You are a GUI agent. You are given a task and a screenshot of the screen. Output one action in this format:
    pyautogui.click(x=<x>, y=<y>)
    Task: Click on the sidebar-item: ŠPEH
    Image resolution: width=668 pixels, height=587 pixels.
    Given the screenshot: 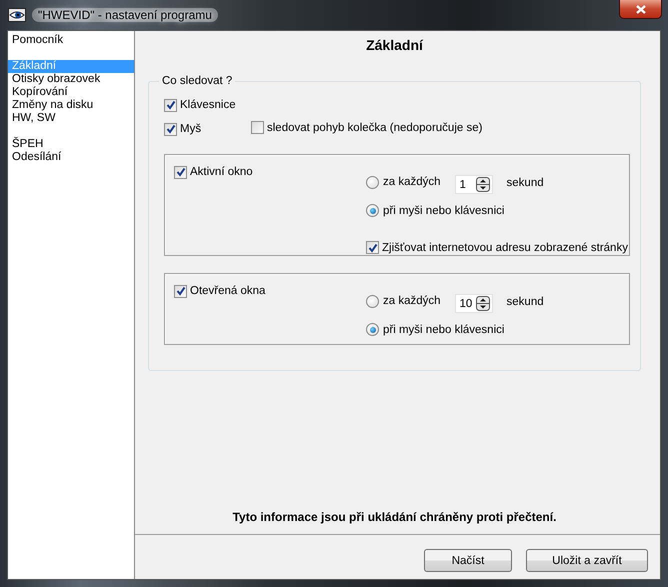 What is the action you would take?
    pyautogui.click(x=71, y=144)
    